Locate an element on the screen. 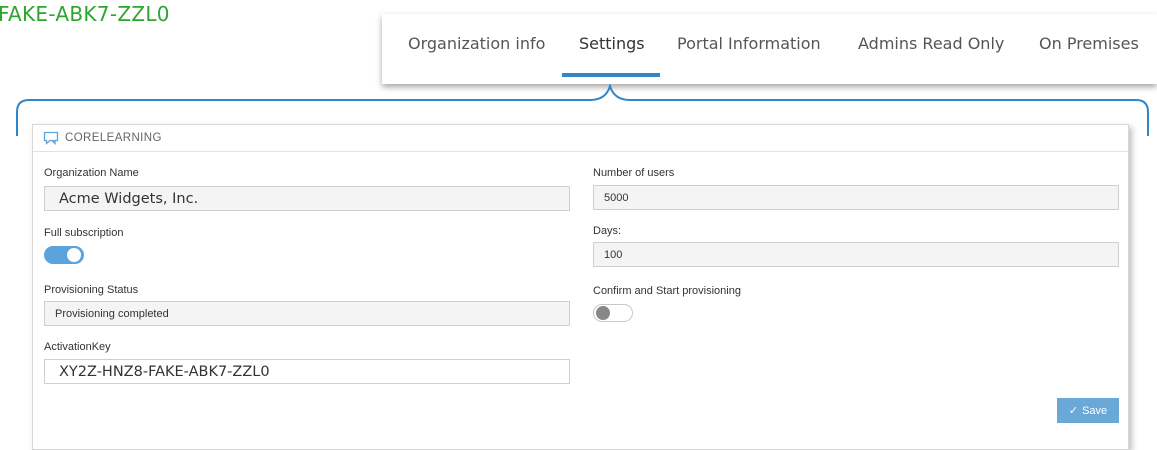 This screenshot has width=1157, height=450. tab-on-premises: On Premises is located at coordinates (1089, 43).